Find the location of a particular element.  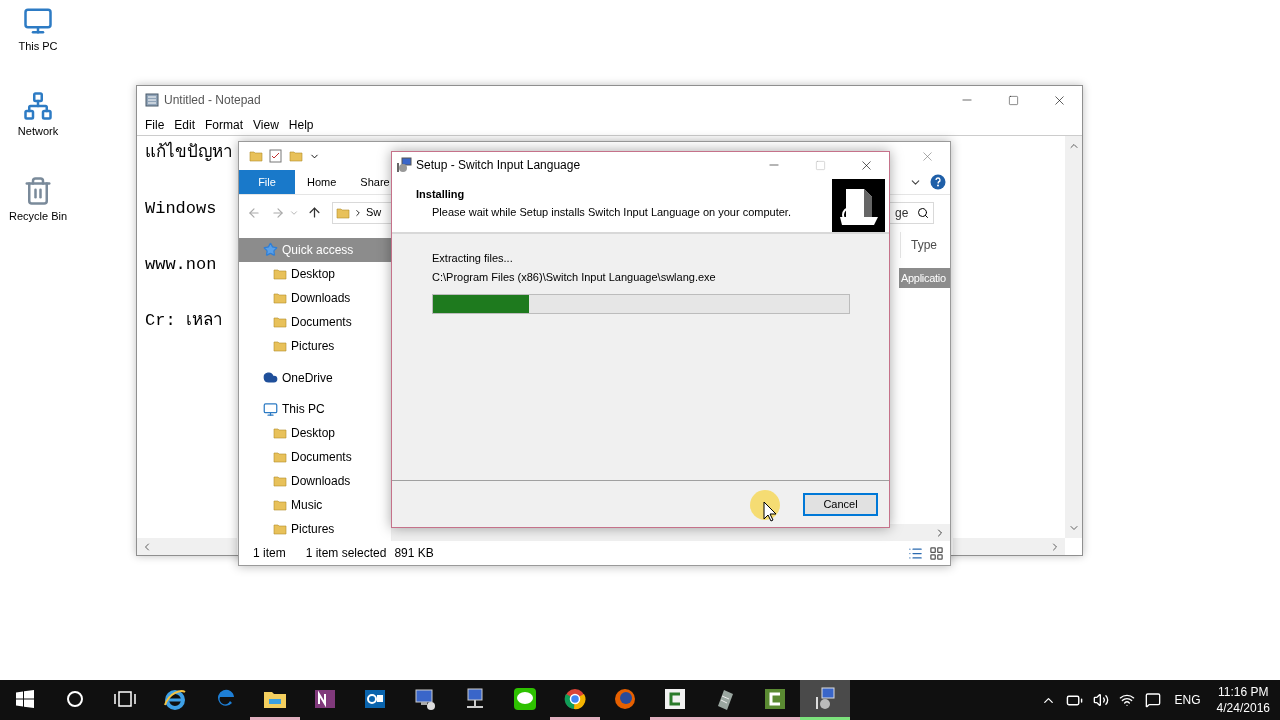

window-title: Untitled - Notepad is located at coordinates (212, 100).